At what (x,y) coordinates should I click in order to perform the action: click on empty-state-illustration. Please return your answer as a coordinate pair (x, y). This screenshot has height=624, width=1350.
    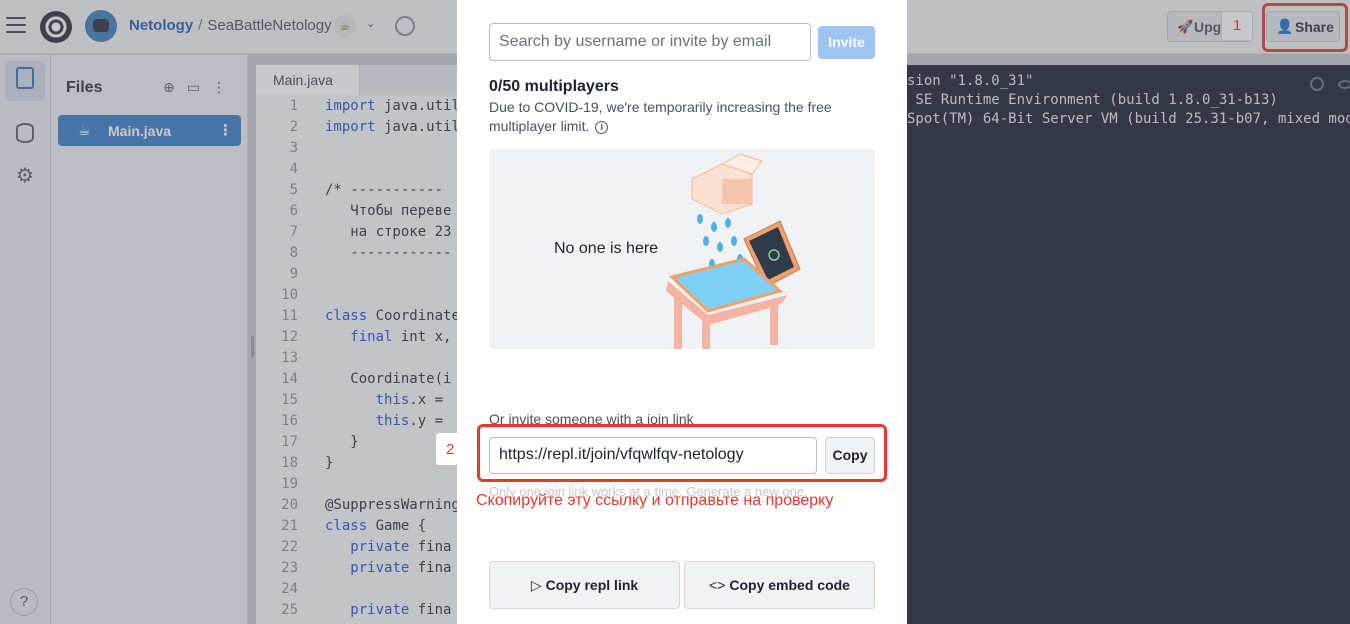
    Looking at the image, I should click on (733, 251).